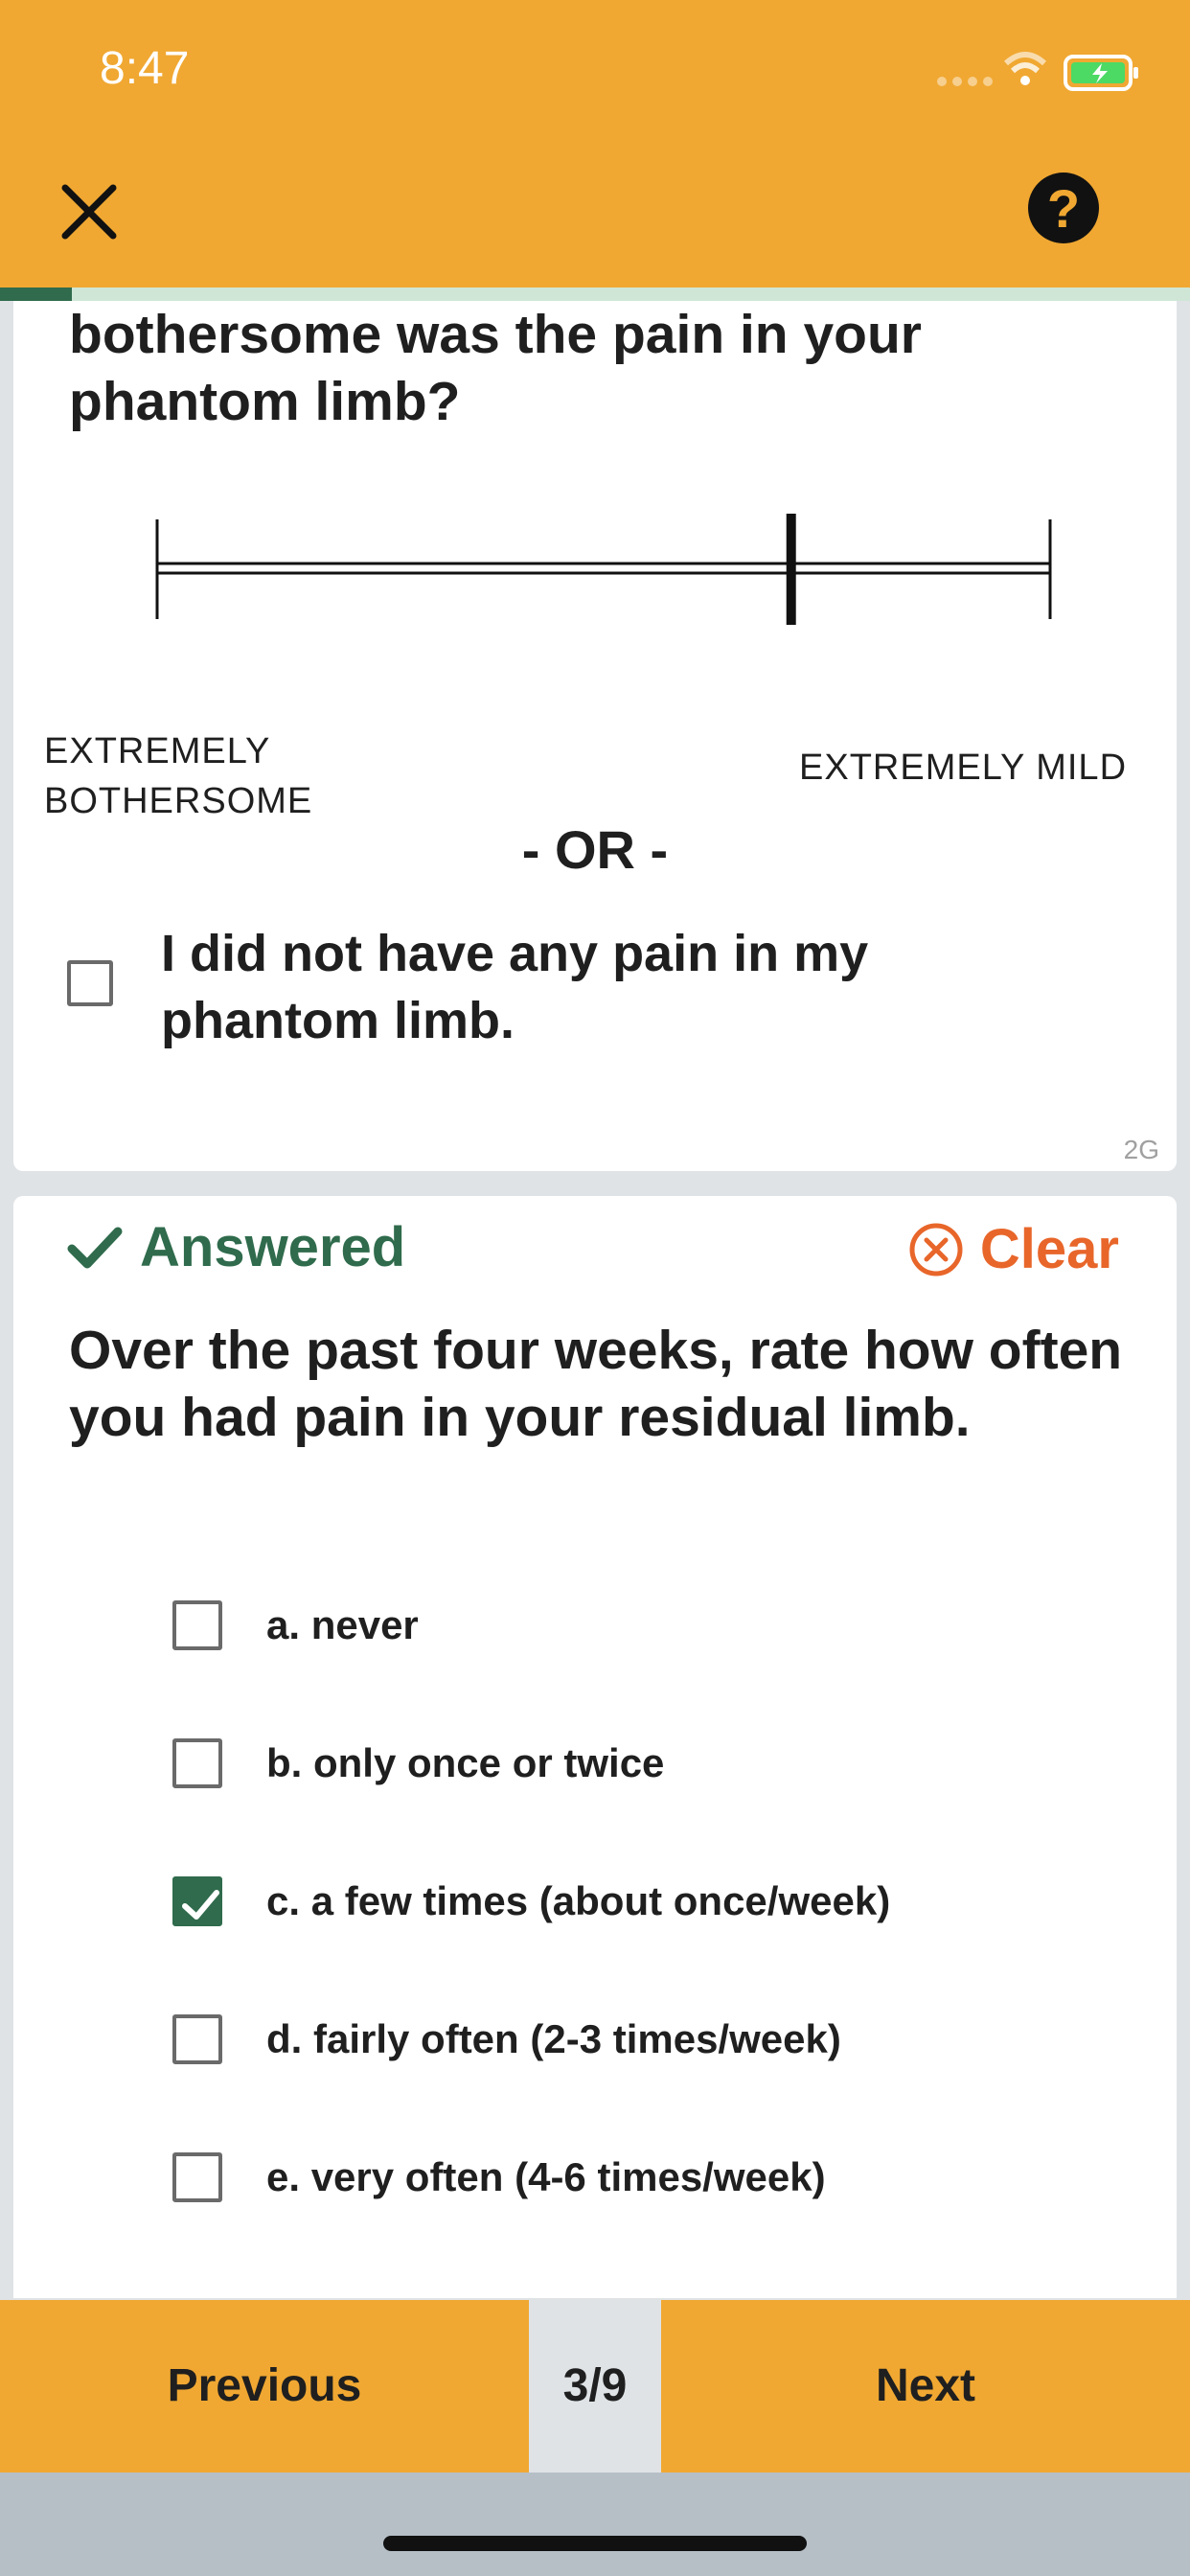  What do you see at coordinates (1101, 73) in the screenshot?
I see `battery-icon` at bounding box center [1101, 73].